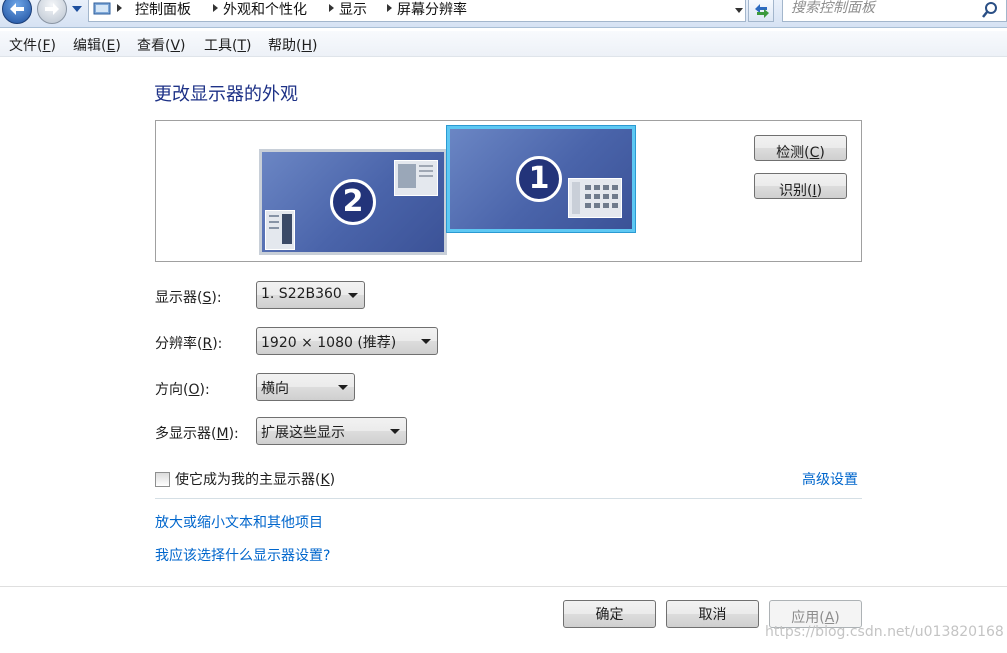  I want to click on forward-button, so click(52, 12).